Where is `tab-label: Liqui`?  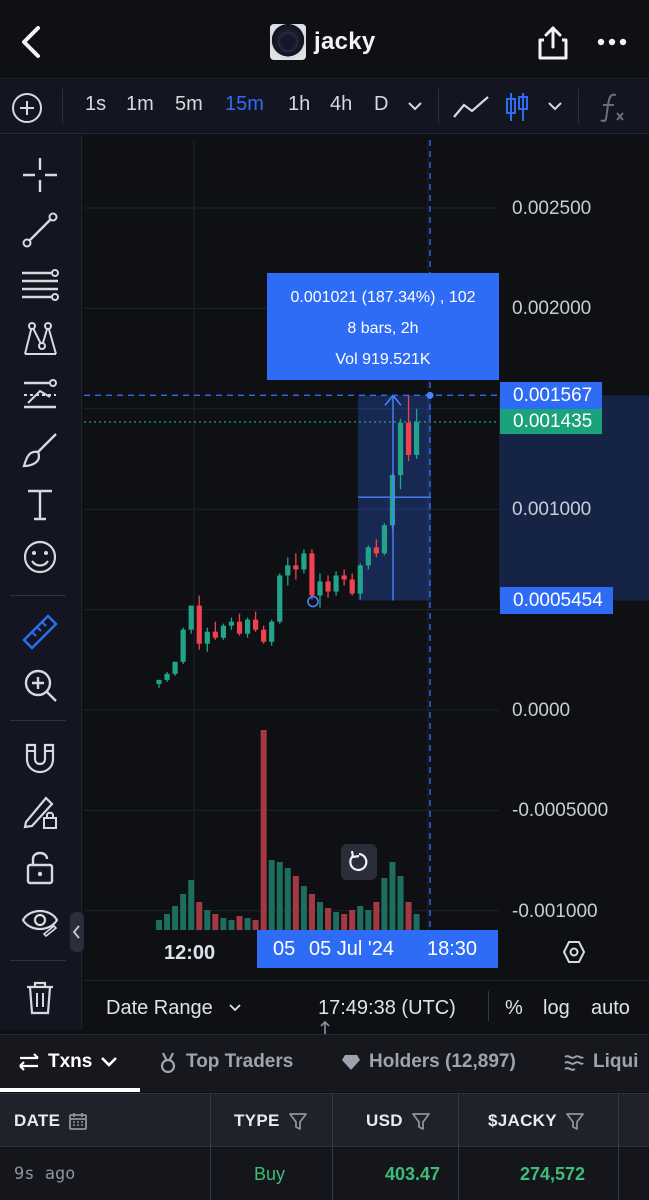
tab-label: Liqui is located at coordinates (616, 1061).